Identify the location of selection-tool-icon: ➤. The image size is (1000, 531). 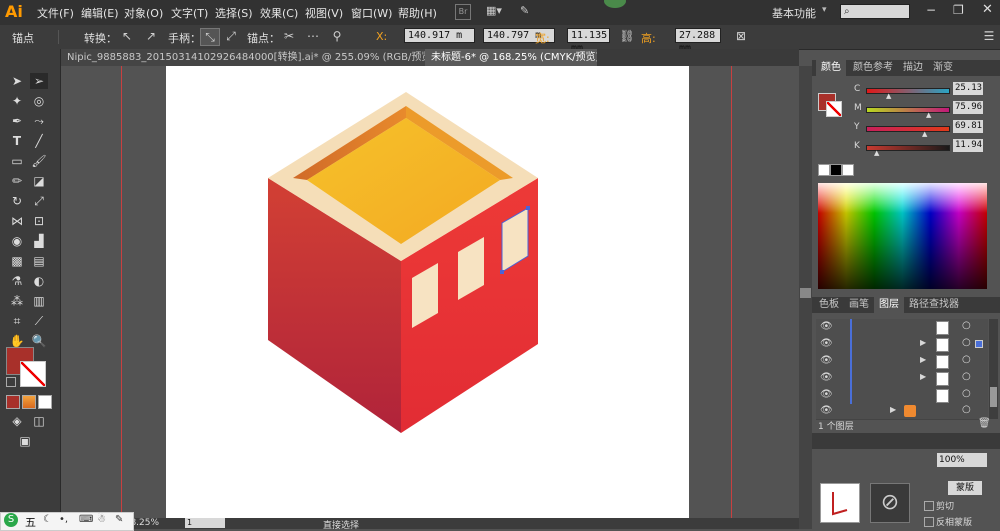
(17, 81).